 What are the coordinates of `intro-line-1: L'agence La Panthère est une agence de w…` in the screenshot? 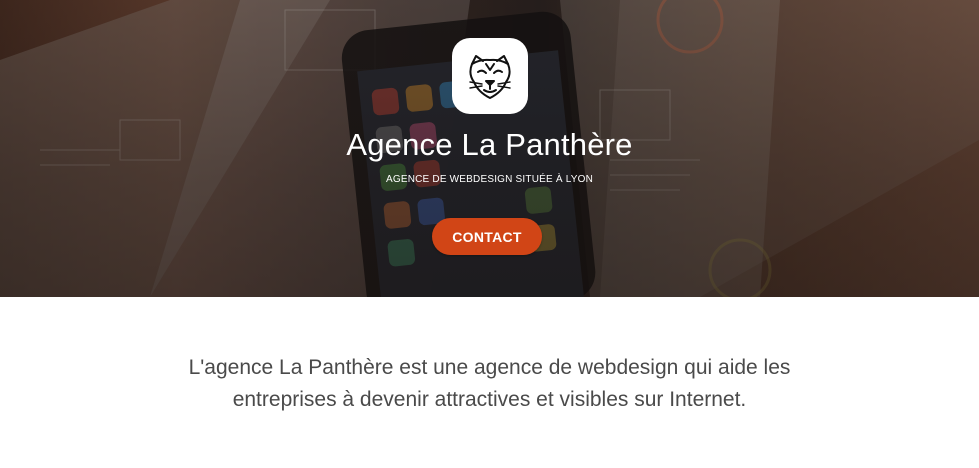 It's located at (489, 367).